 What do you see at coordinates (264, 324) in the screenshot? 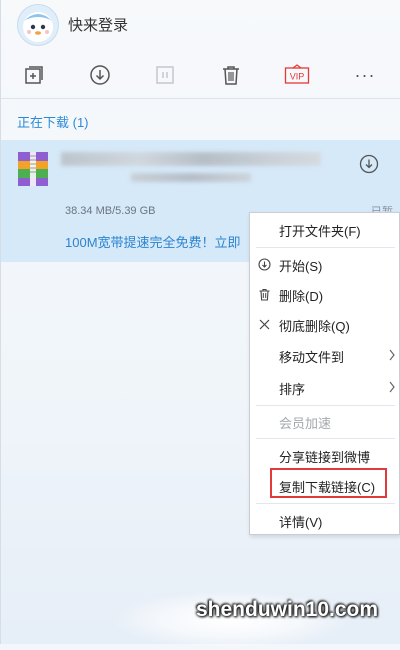
I see `close-icon` at bounding box center [264, 324].